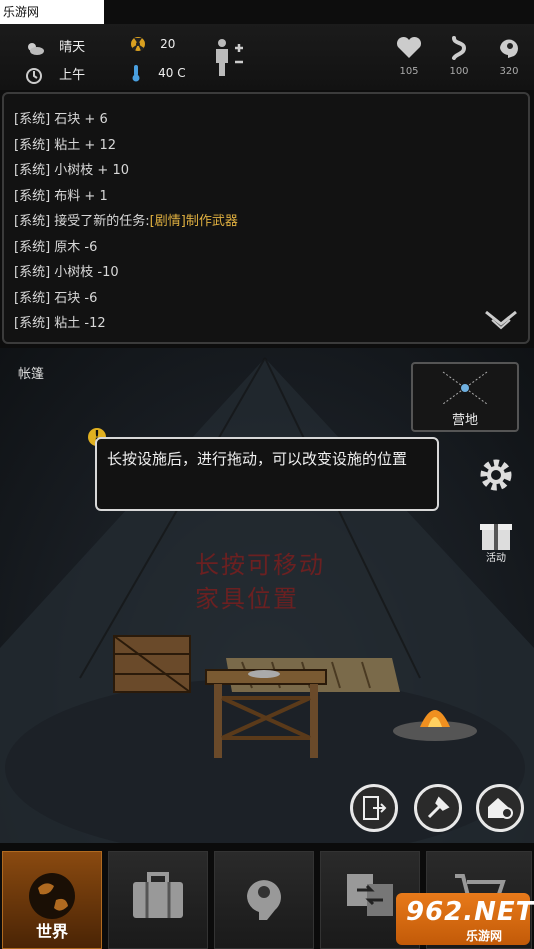 This screenshot has width=534, height=949. What do you see at coordinates (470, 912) in the screenshot?
I see `logo-text: 962.NET` at bounding box center [470, 912].